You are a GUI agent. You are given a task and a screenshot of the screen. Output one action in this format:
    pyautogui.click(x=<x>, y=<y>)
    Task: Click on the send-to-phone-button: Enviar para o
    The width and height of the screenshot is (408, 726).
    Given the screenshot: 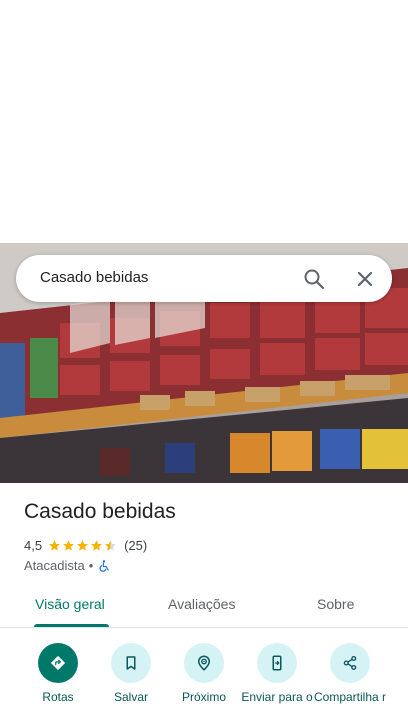 What is the action you would take?
    pyautogui.click(x=277, y=680)
    